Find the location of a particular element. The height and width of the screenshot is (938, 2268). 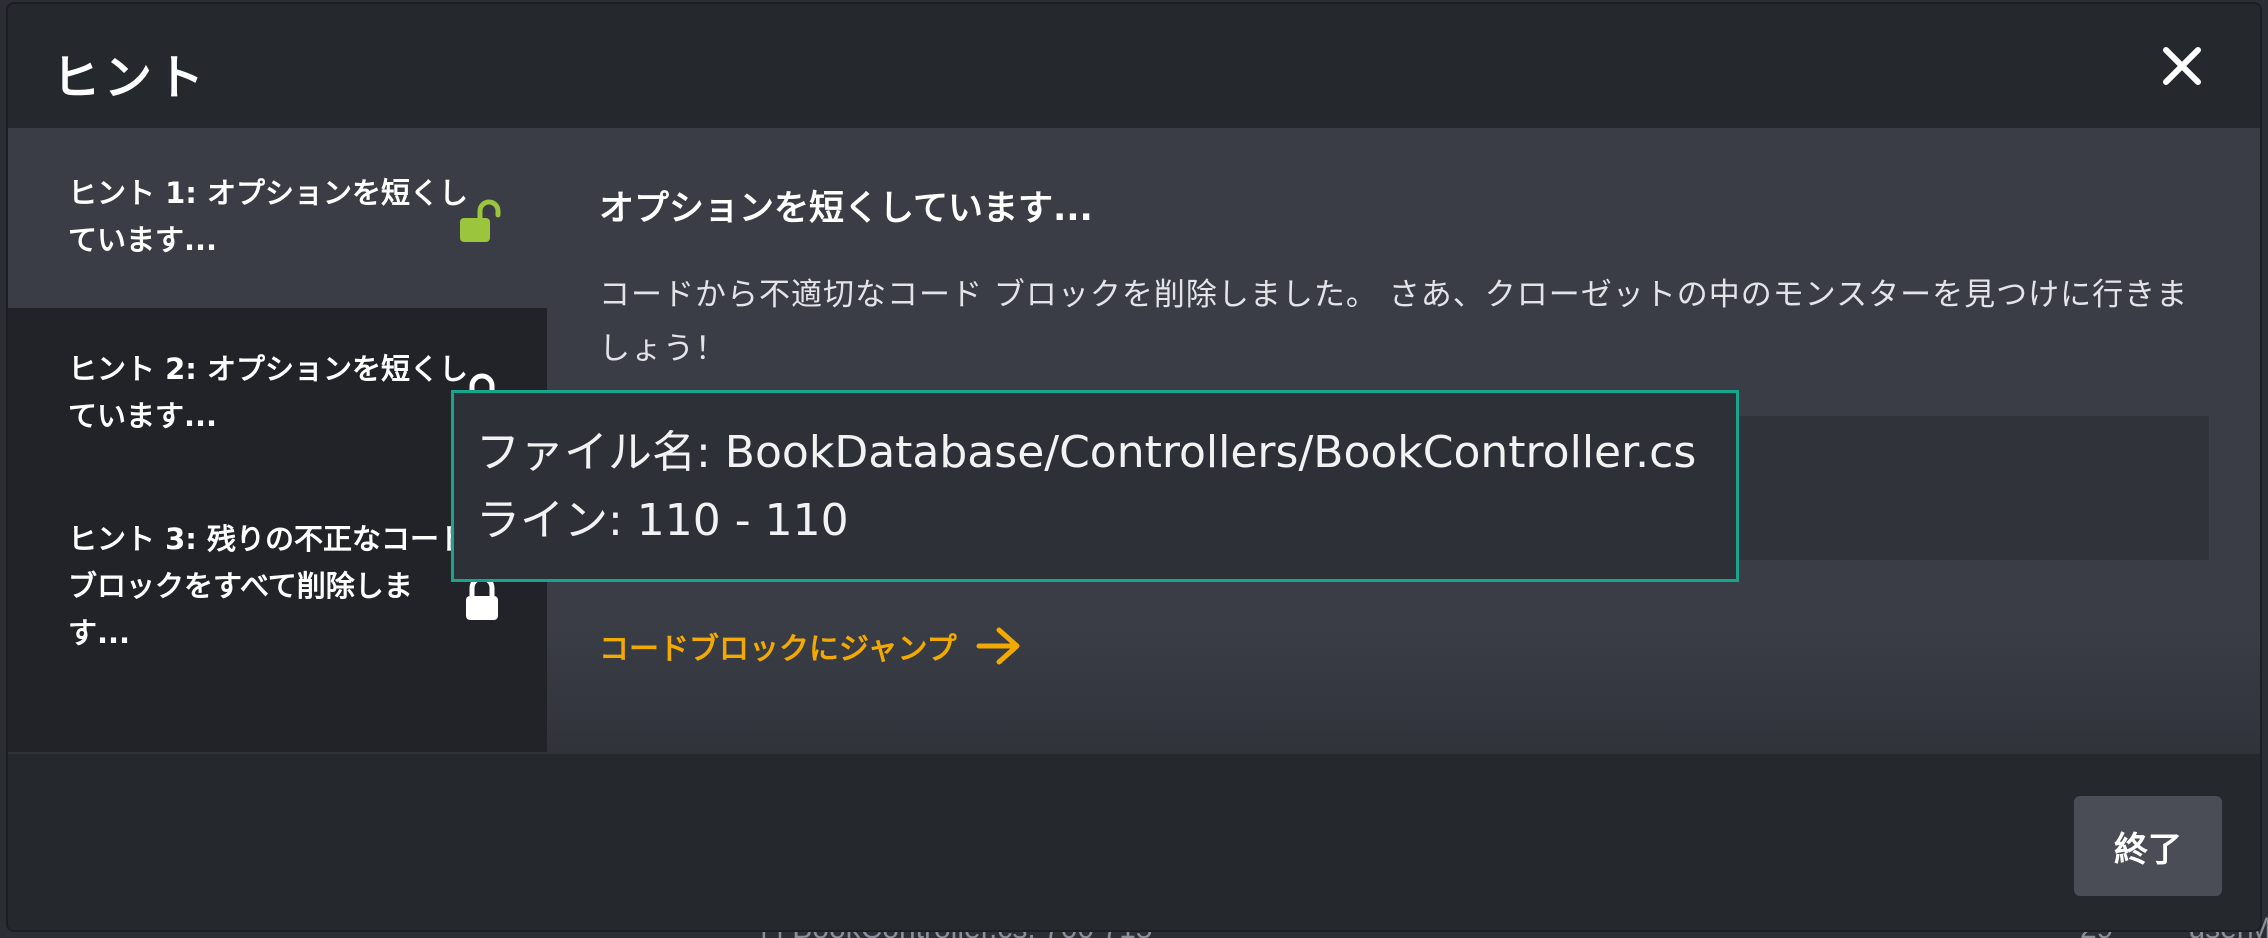

close-button is located at coordinates (2182, 66).